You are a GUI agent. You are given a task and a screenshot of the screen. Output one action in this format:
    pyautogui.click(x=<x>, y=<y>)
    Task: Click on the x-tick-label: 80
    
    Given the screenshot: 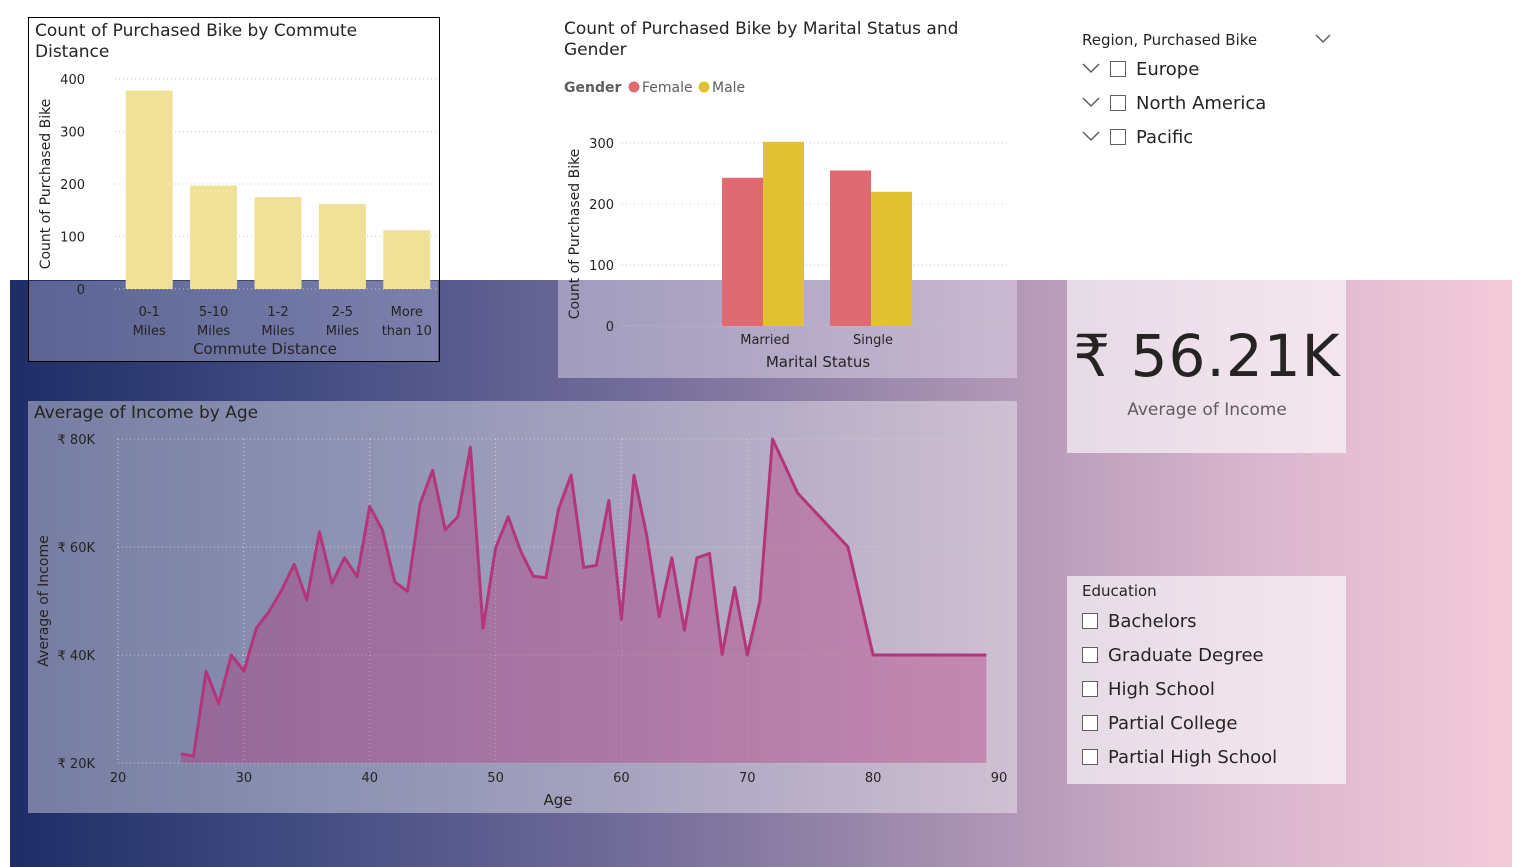 What is the action you would take?
    pyautogui.click(x=873, y=778)
    